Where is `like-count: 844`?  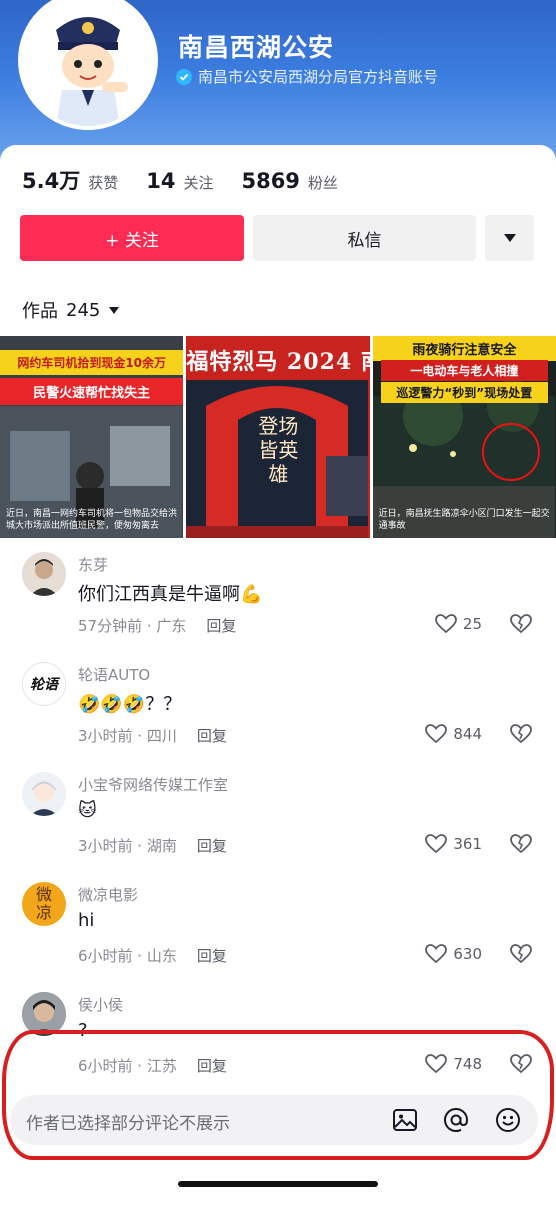 like-count: 844 is located at coordinates (467, 734).